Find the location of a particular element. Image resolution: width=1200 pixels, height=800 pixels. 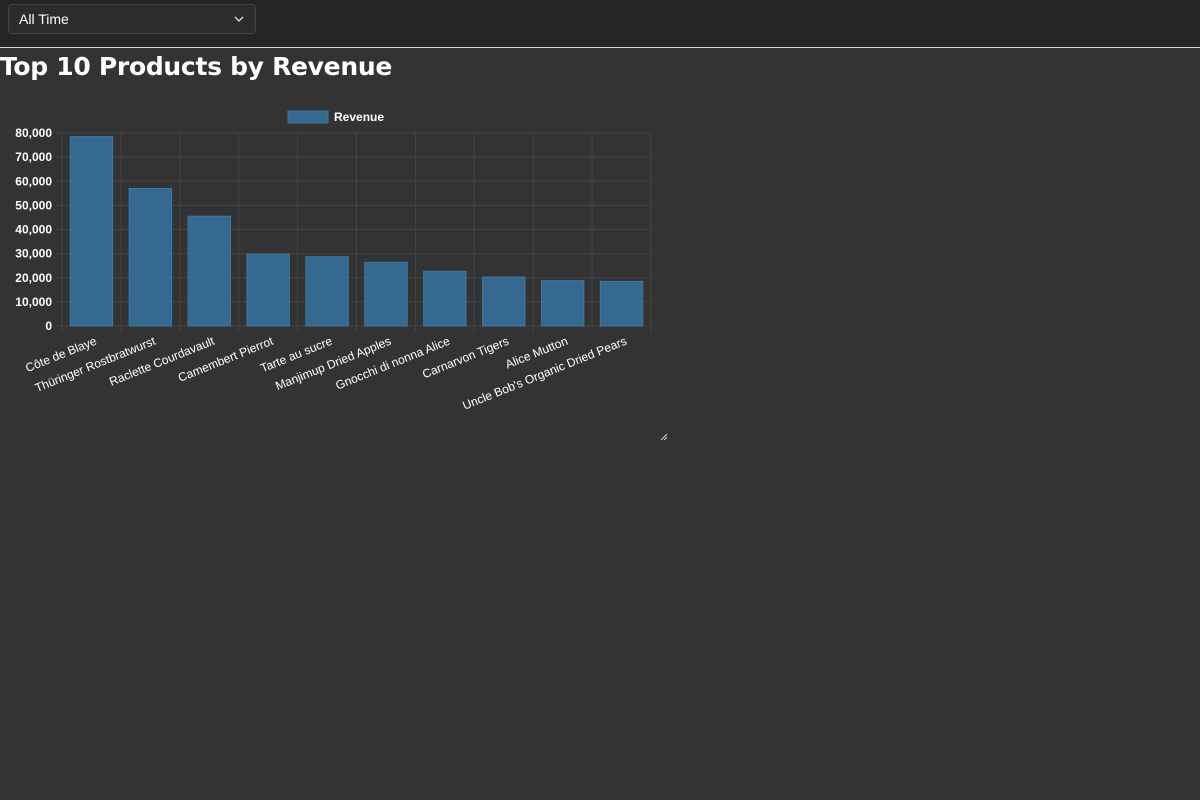

y-tick-label: 0 is located at coordinates (48, 326).